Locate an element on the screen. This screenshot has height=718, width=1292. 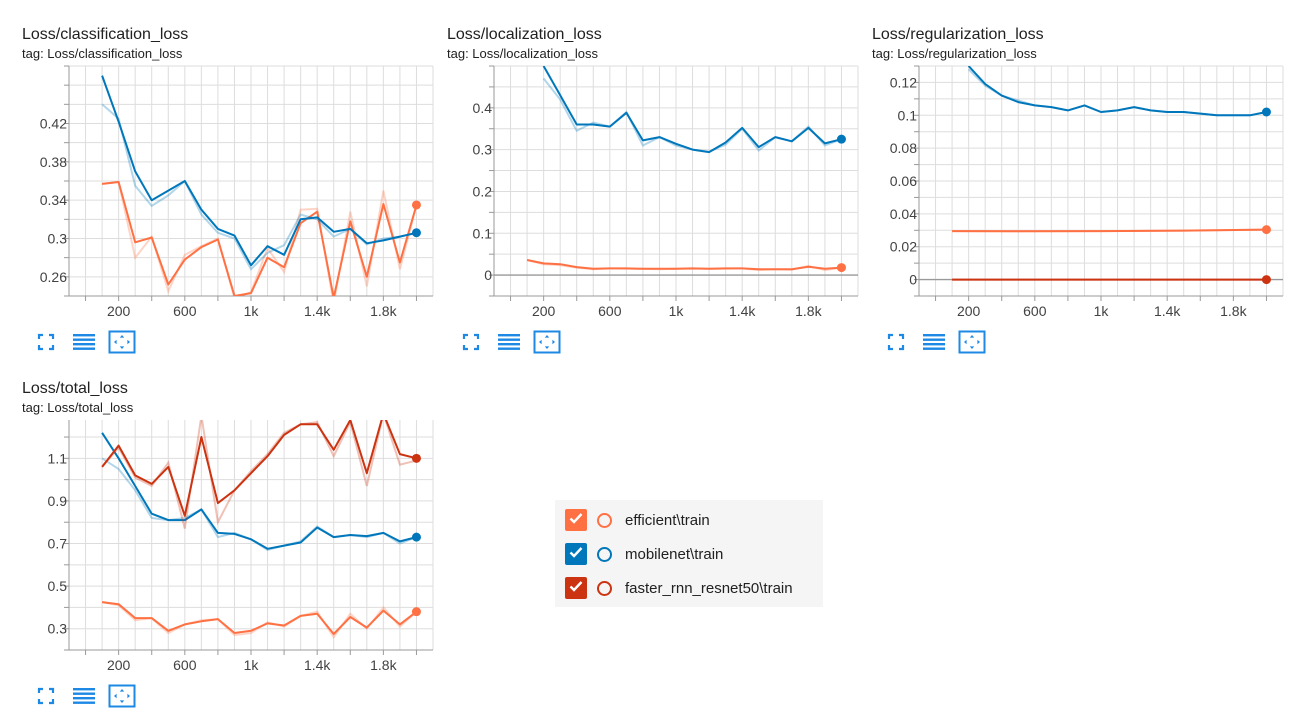
legend-item-efficient: efficient\train is located at coordinates (637, 520).